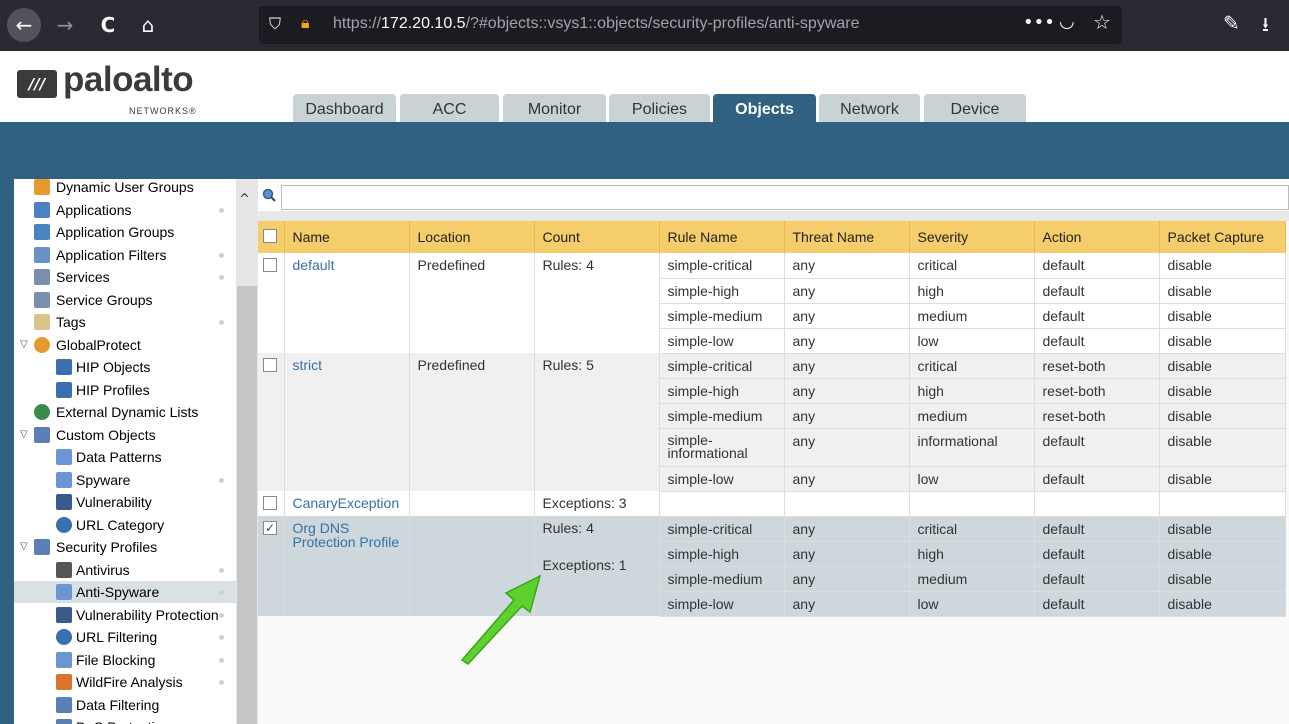  Describe the element at coordinates (347, 303) in the screenshot. I see `profile-name-cell: default` at that location.